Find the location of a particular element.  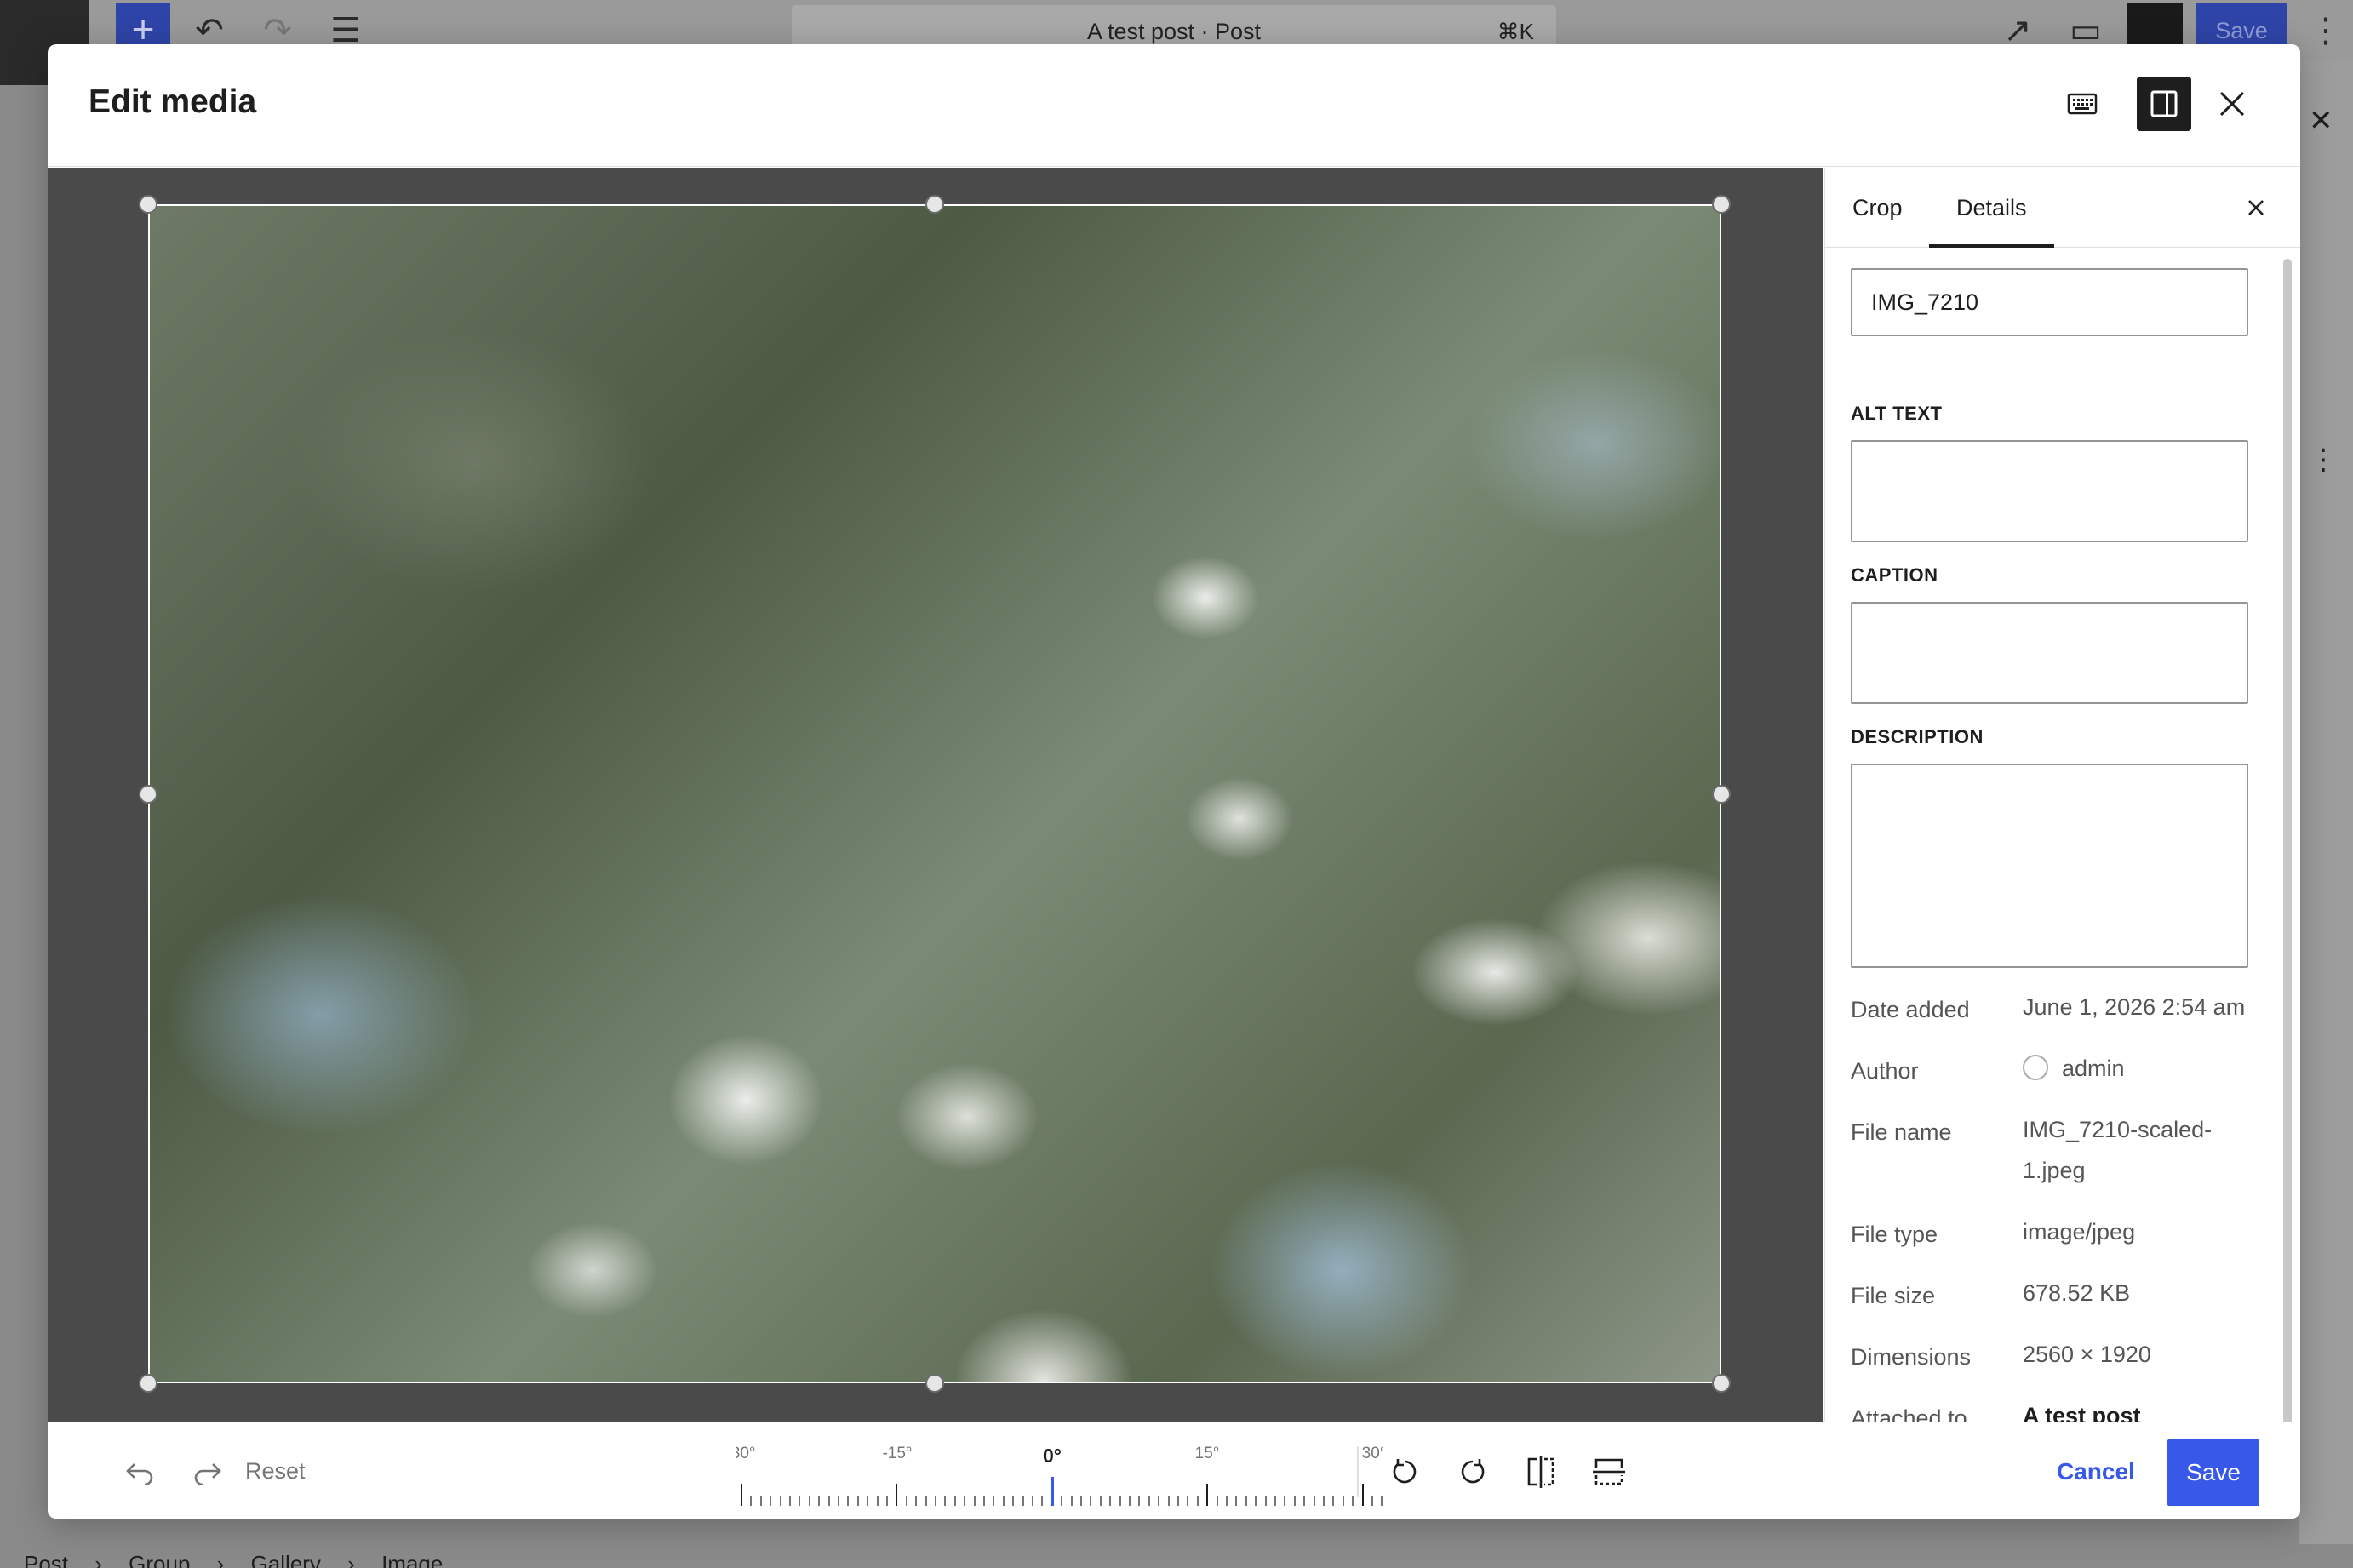

crop-handle-bottom-right is located at coordinates (1721, 1383).